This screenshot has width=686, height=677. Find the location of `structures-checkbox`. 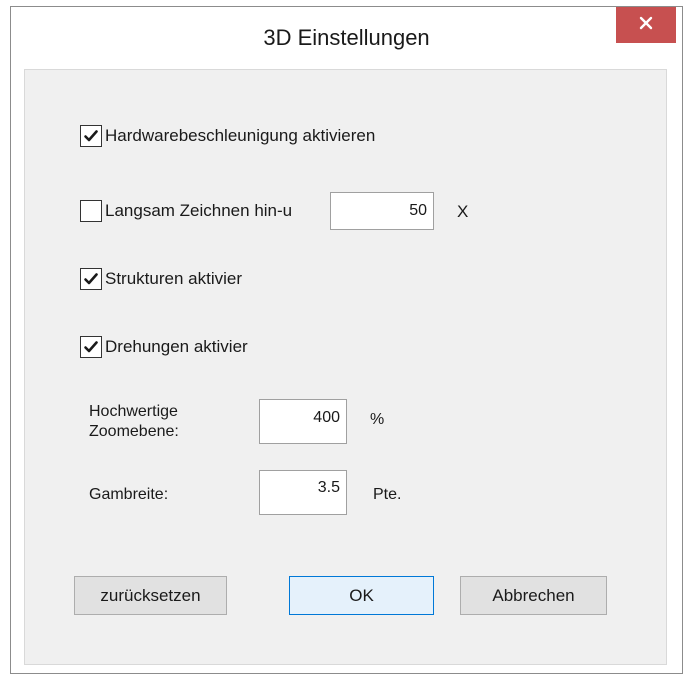

structures-checkbox is located at coordinates (91, 279).